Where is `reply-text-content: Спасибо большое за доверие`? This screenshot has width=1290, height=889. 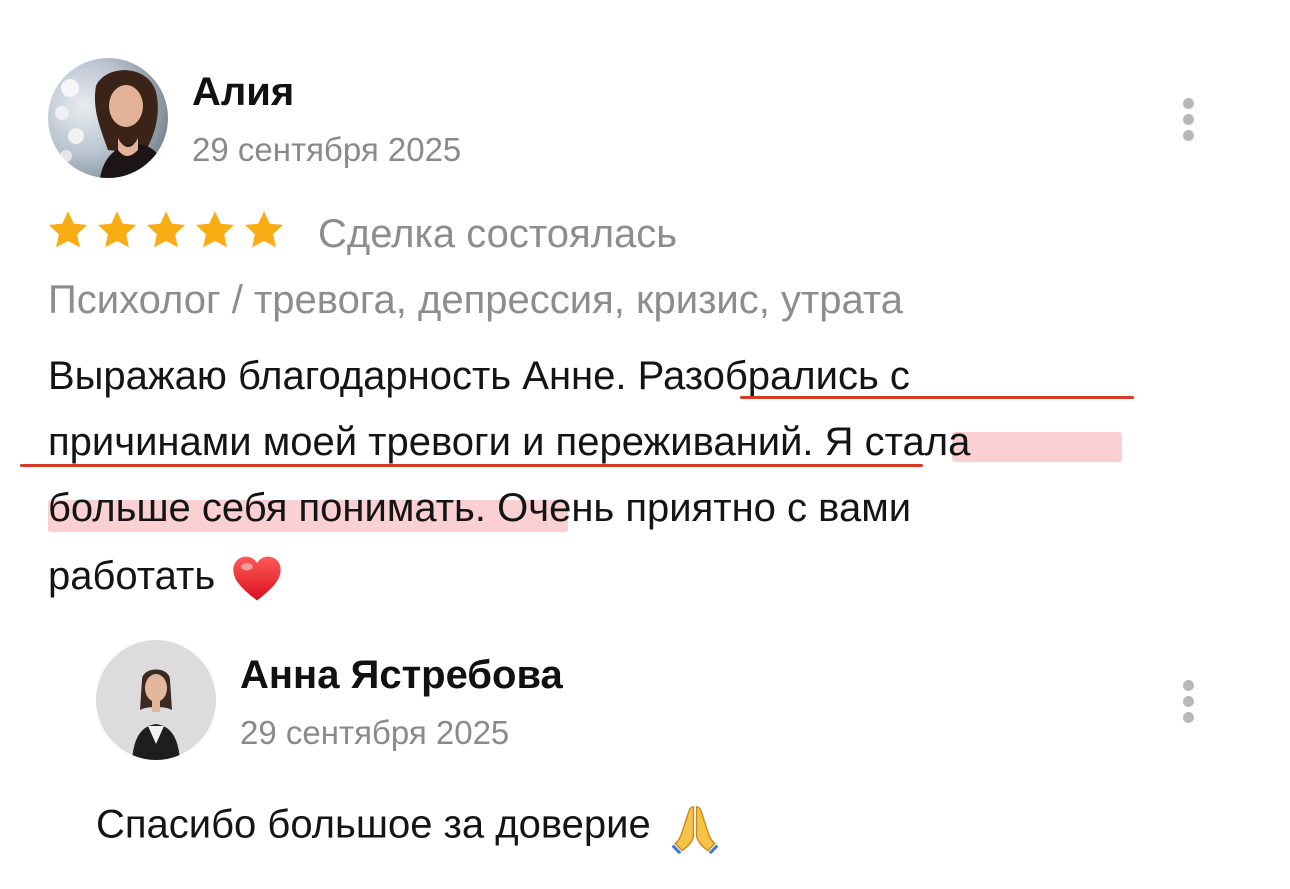
reply-text-content: Спасибо большое за доверие is located at coordinates (373, 824).